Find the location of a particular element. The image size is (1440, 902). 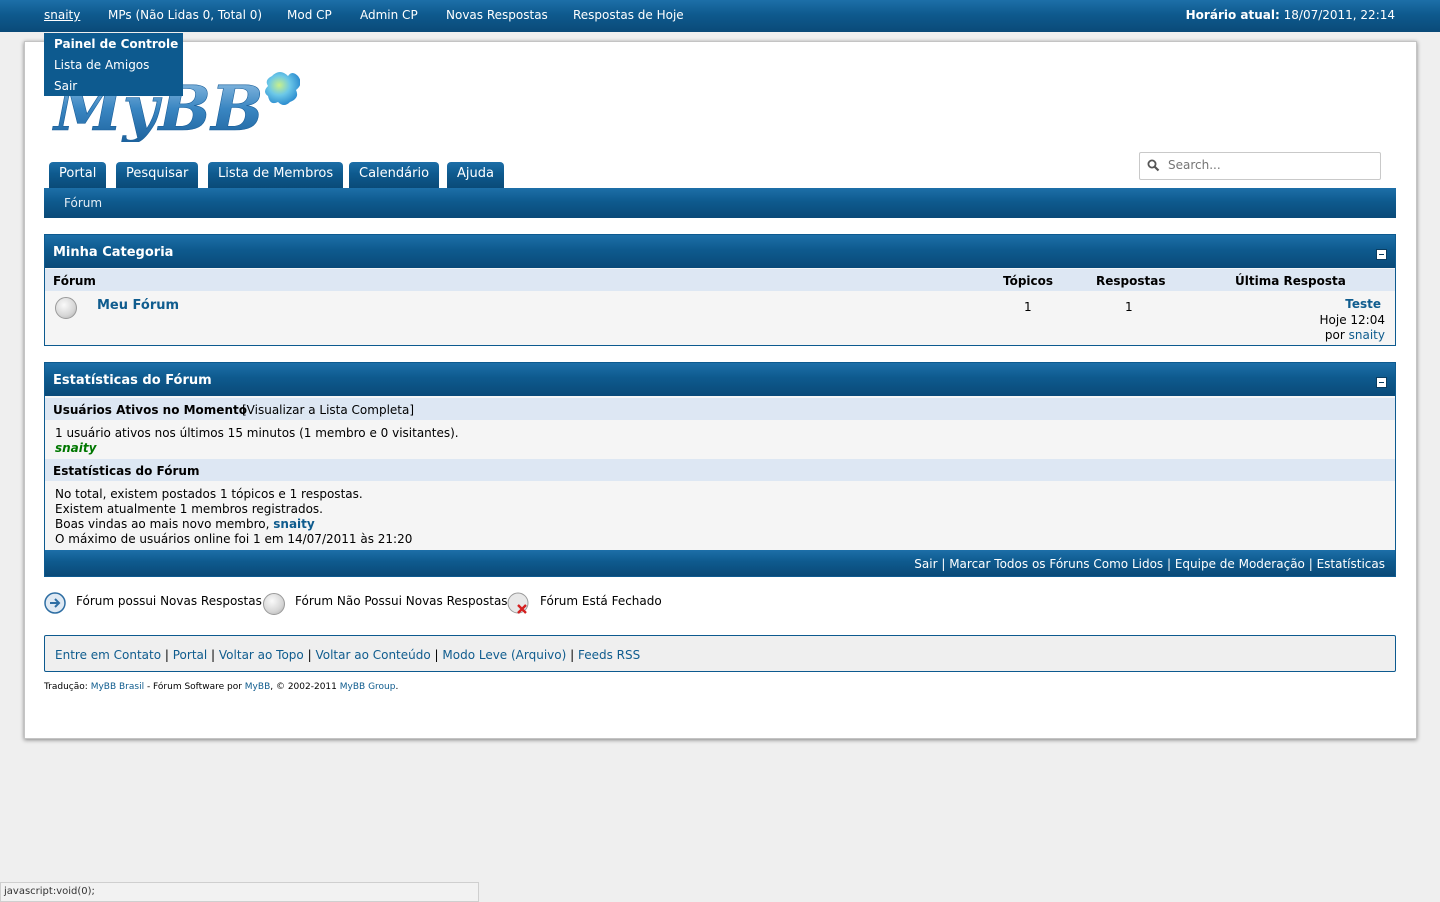

last-post-time: Hoje 12:04 is located at coordinates (1352, 320).